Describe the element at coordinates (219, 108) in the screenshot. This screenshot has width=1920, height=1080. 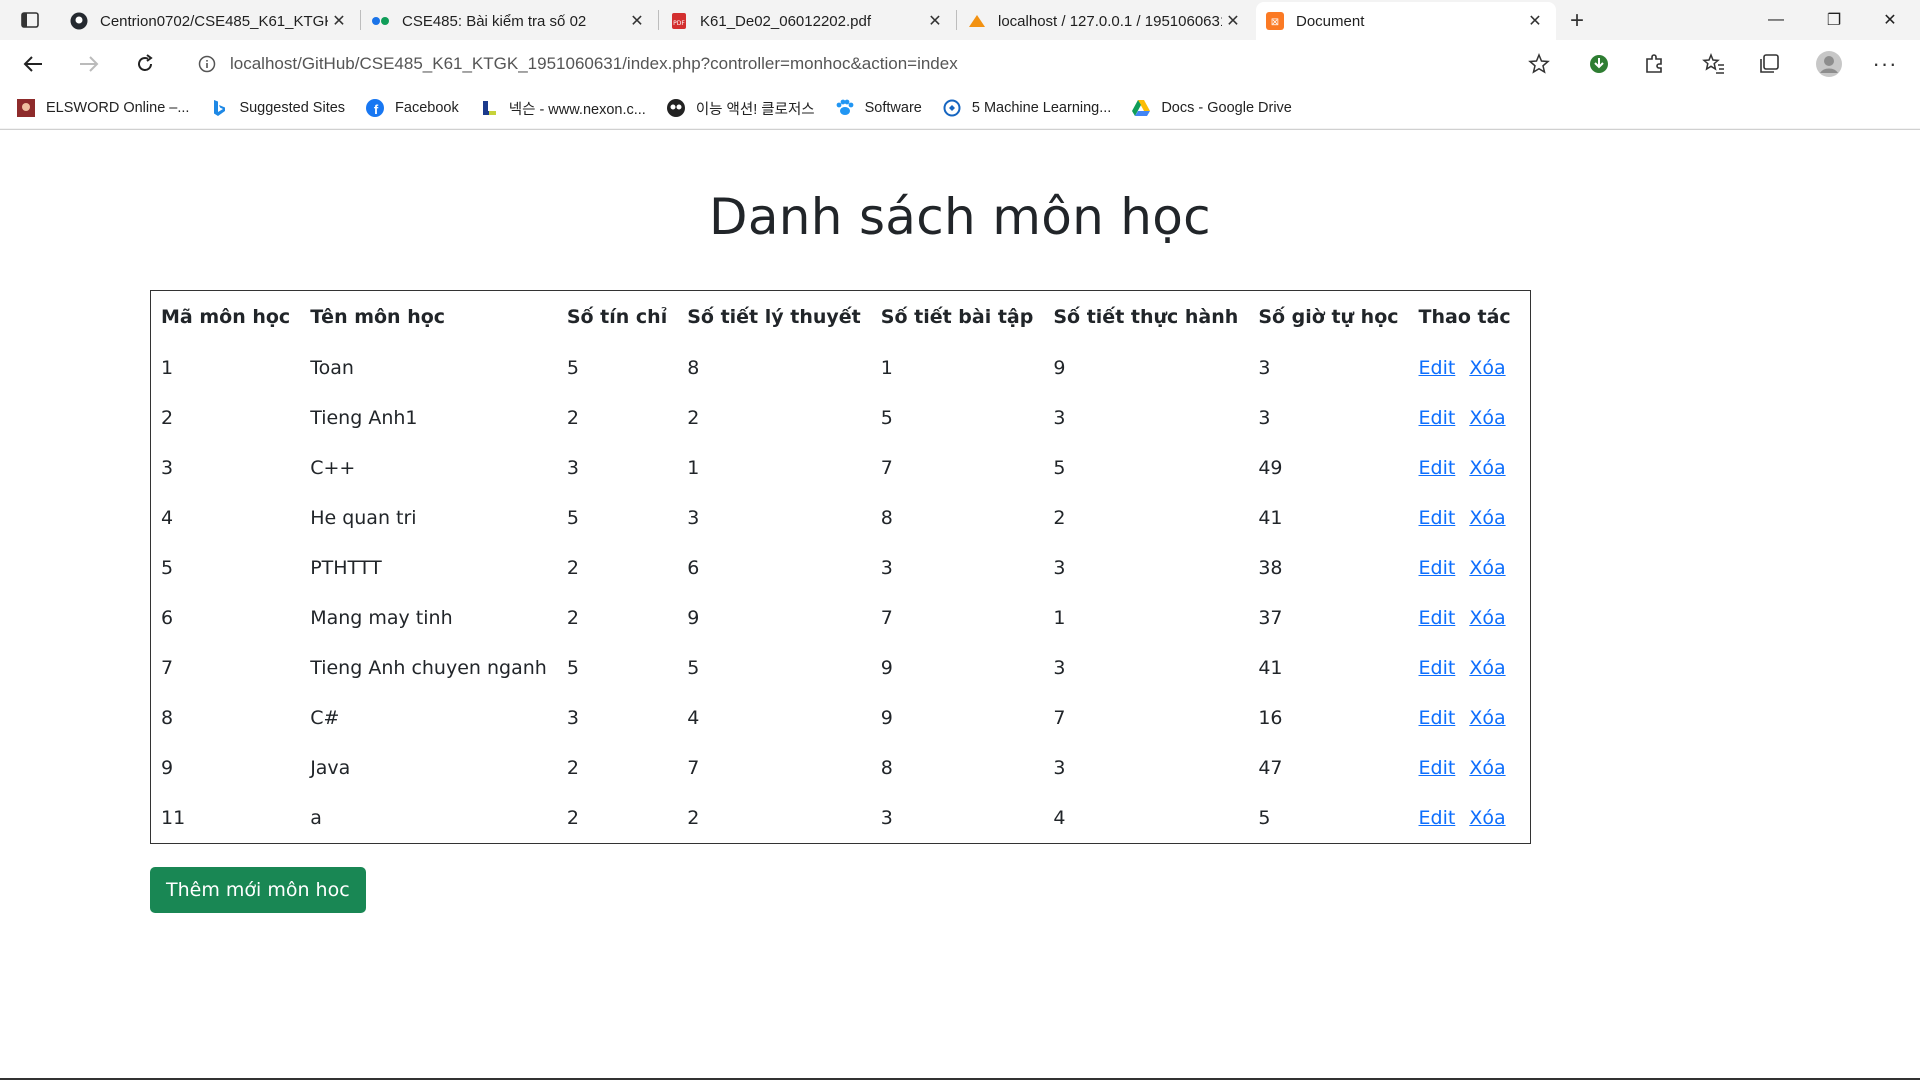
I see `bing-icon` at that location.